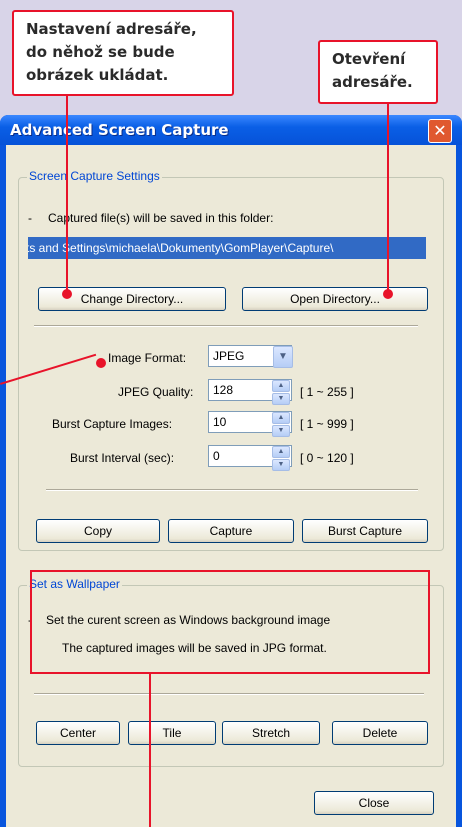 The height and width of the screenshot is (827, 462). Describe the element at coordinates (378, 72) in the screenshot. I see `callout-open-directory: Otevření adresáře.` at that location.